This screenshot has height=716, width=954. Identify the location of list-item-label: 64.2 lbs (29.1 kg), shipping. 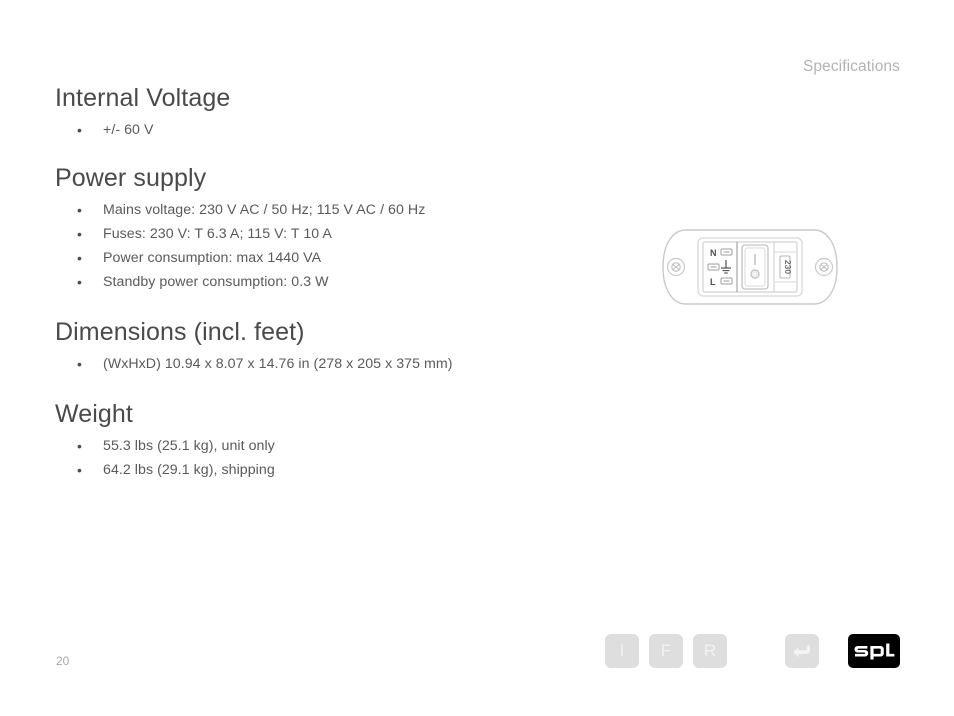
(189, 470).